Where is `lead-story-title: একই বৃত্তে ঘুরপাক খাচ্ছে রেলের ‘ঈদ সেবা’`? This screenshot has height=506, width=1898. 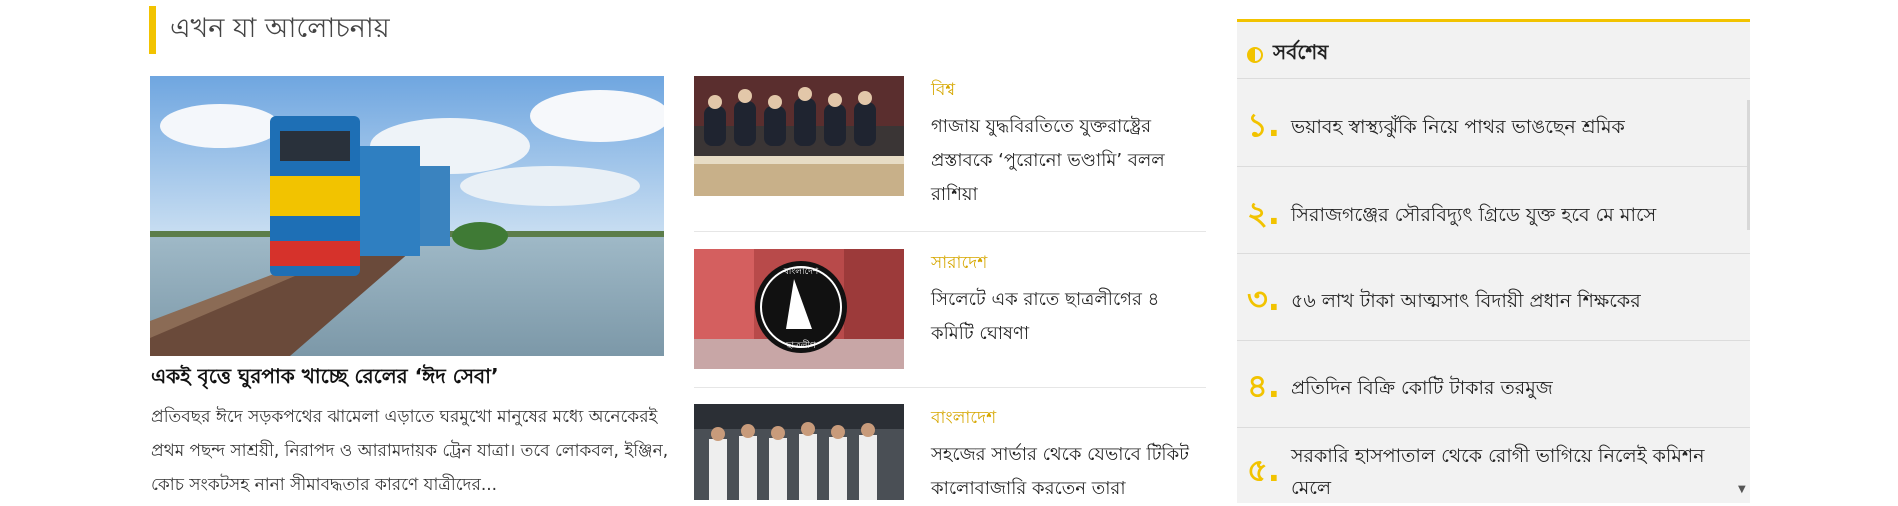 lead-story-title: একই বৃত্তে ঘুরপাক খাচ্ছে রেলের ‘ঈদ সেবা’ is located at coordinates (411, 378).